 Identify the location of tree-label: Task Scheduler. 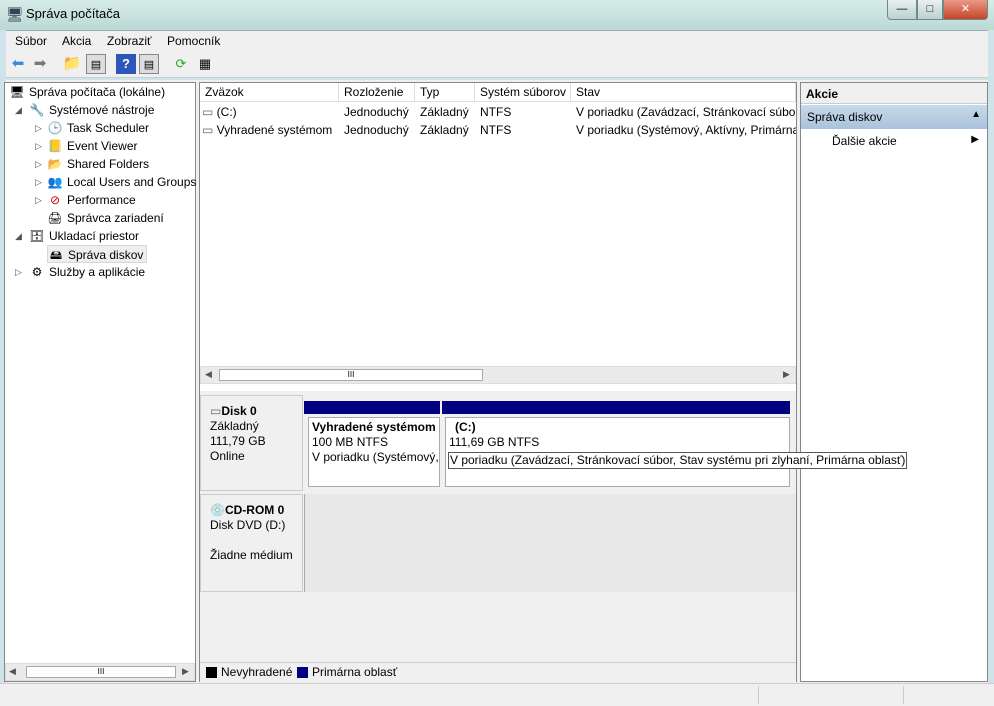
(108, 128).